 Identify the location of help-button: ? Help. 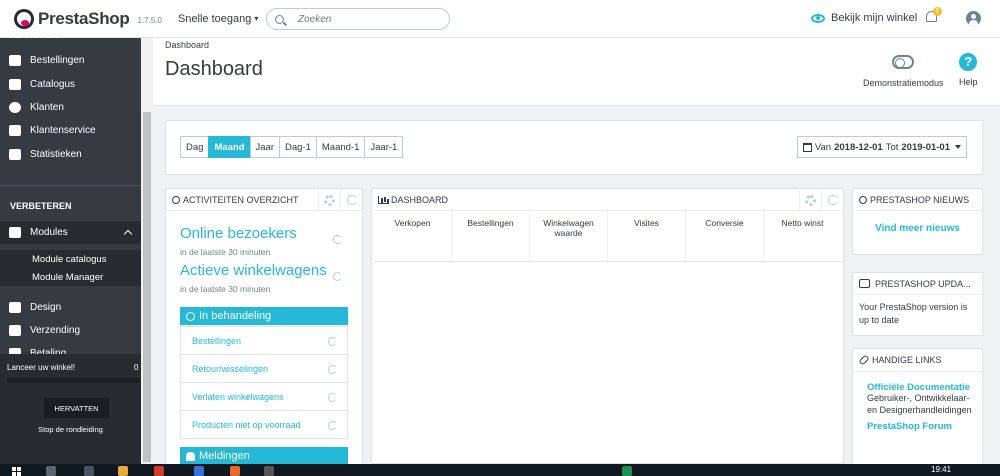
(968, 70).